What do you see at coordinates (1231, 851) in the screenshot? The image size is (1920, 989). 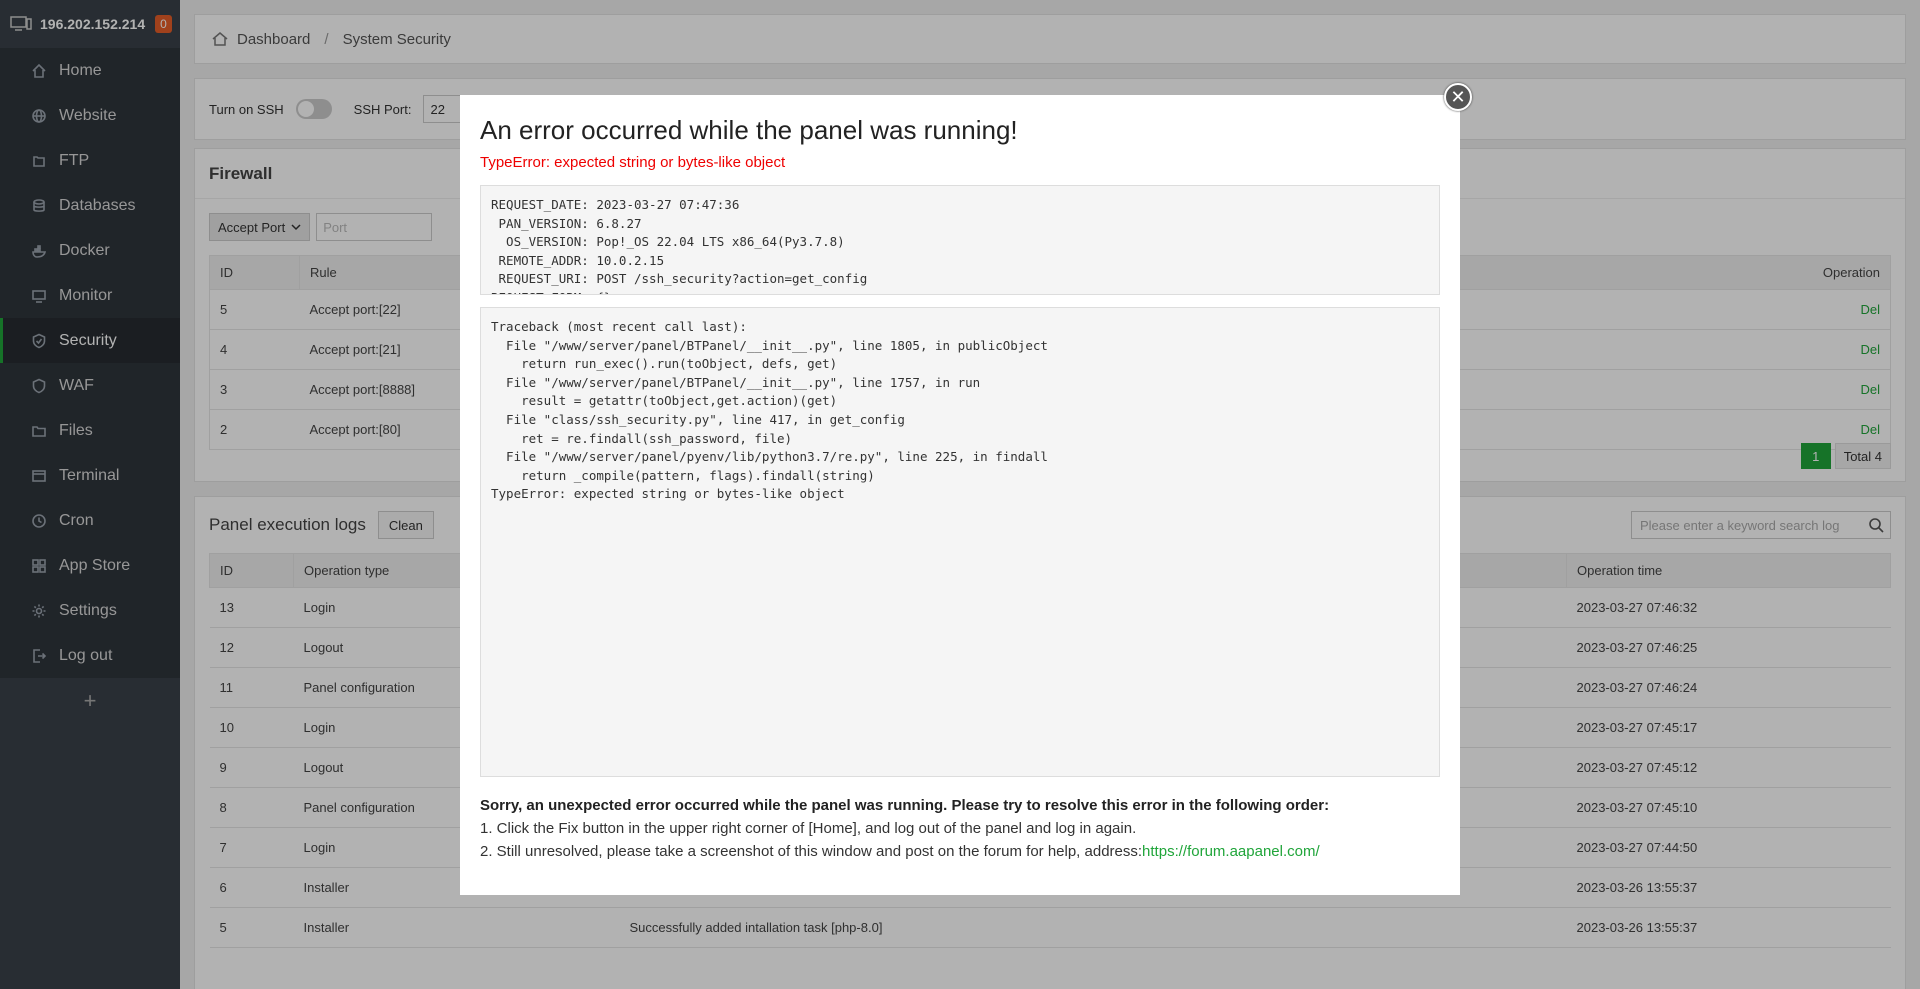 I see `forum-link: https://forum.aapanel.com/` at bounding box center [1231, 851].